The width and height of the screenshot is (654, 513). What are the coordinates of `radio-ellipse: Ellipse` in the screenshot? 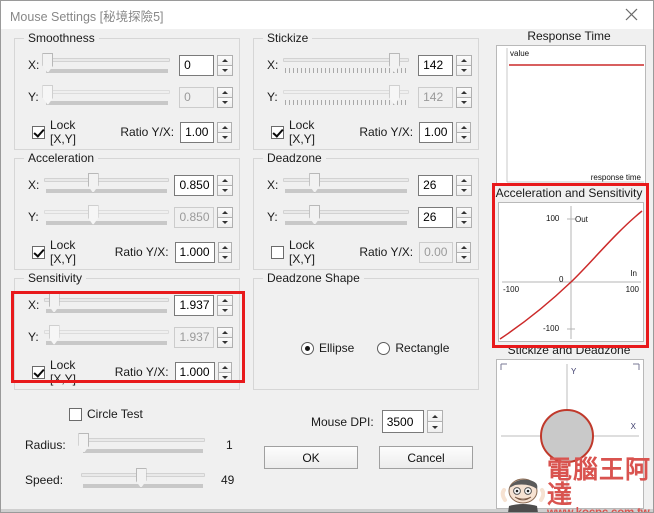 It's located at (327, 348).